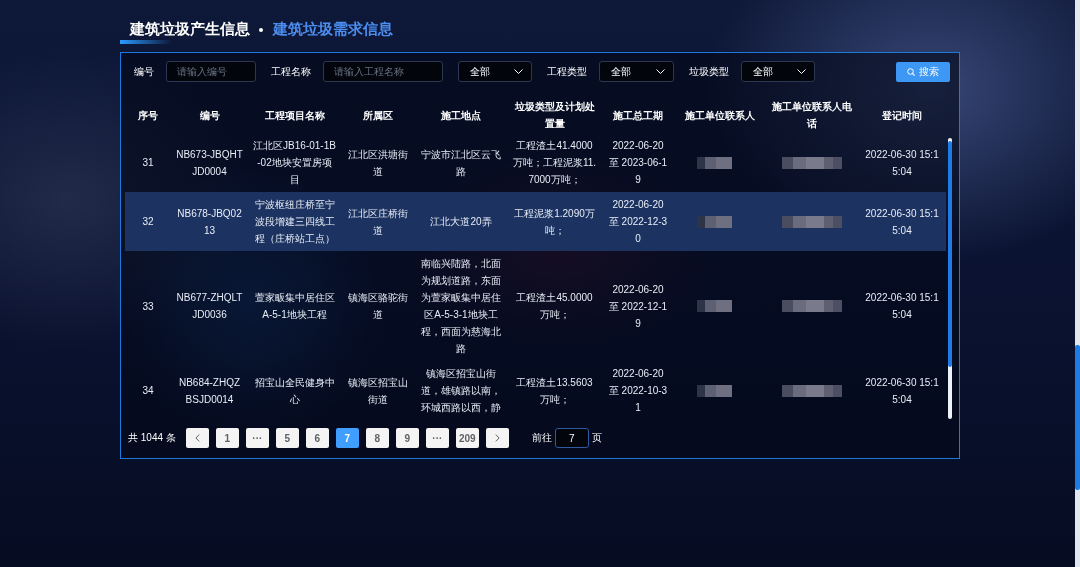  I want to click on table-cell-text: 2022-06-20 至 2022-10-31, so click(638, 391).